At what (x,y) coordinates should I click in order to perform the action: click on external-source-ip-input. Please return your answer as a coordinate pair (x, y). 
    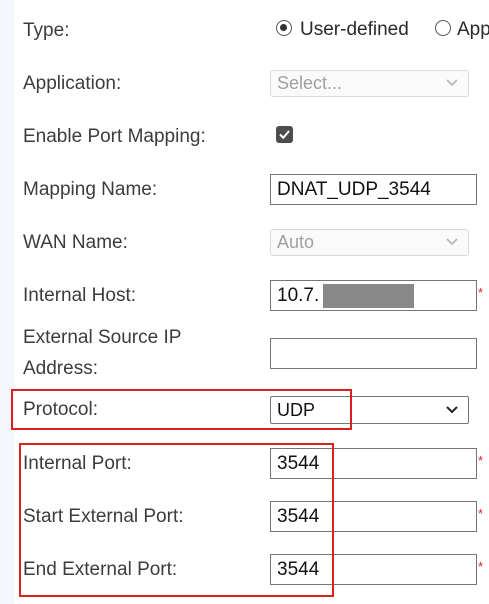
    Looking at the image, I should click on (373, 353).